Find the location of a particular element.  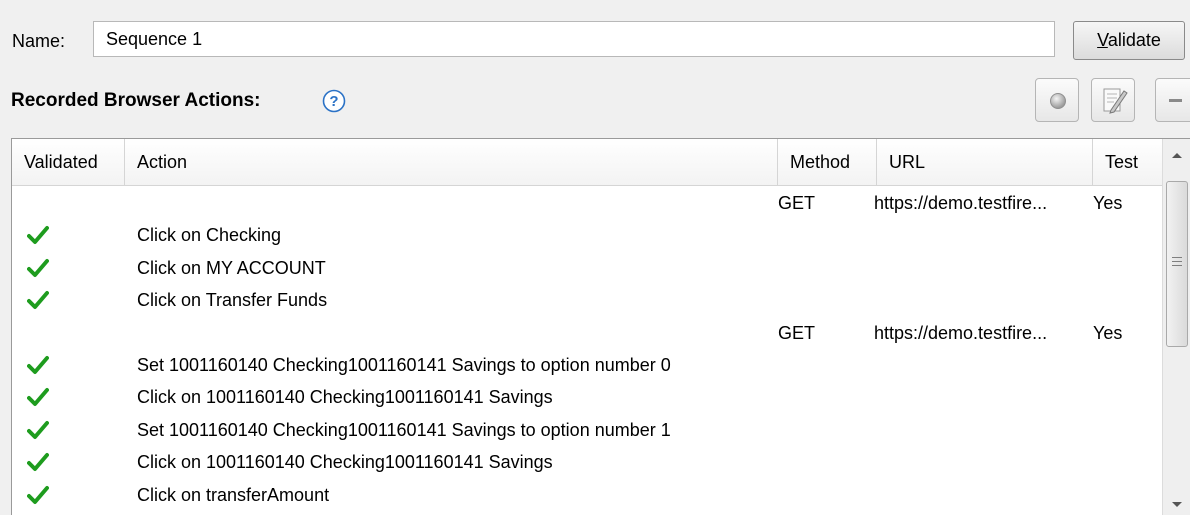

minus-icon is located at coordinates (1175, 100).